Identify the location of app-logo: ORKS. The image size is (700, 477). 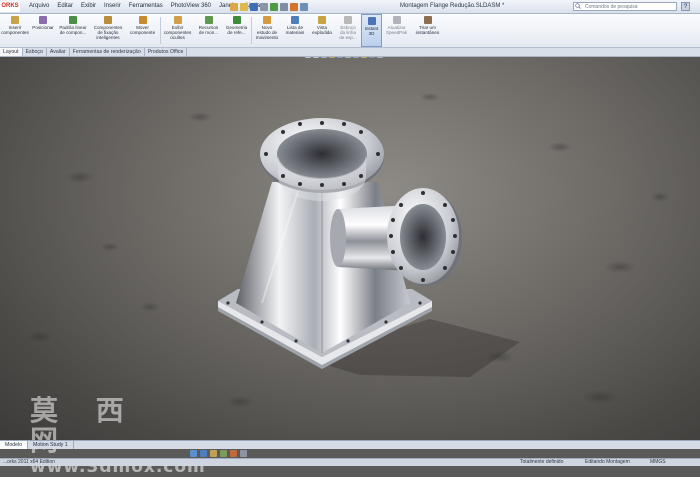
(10, 6).